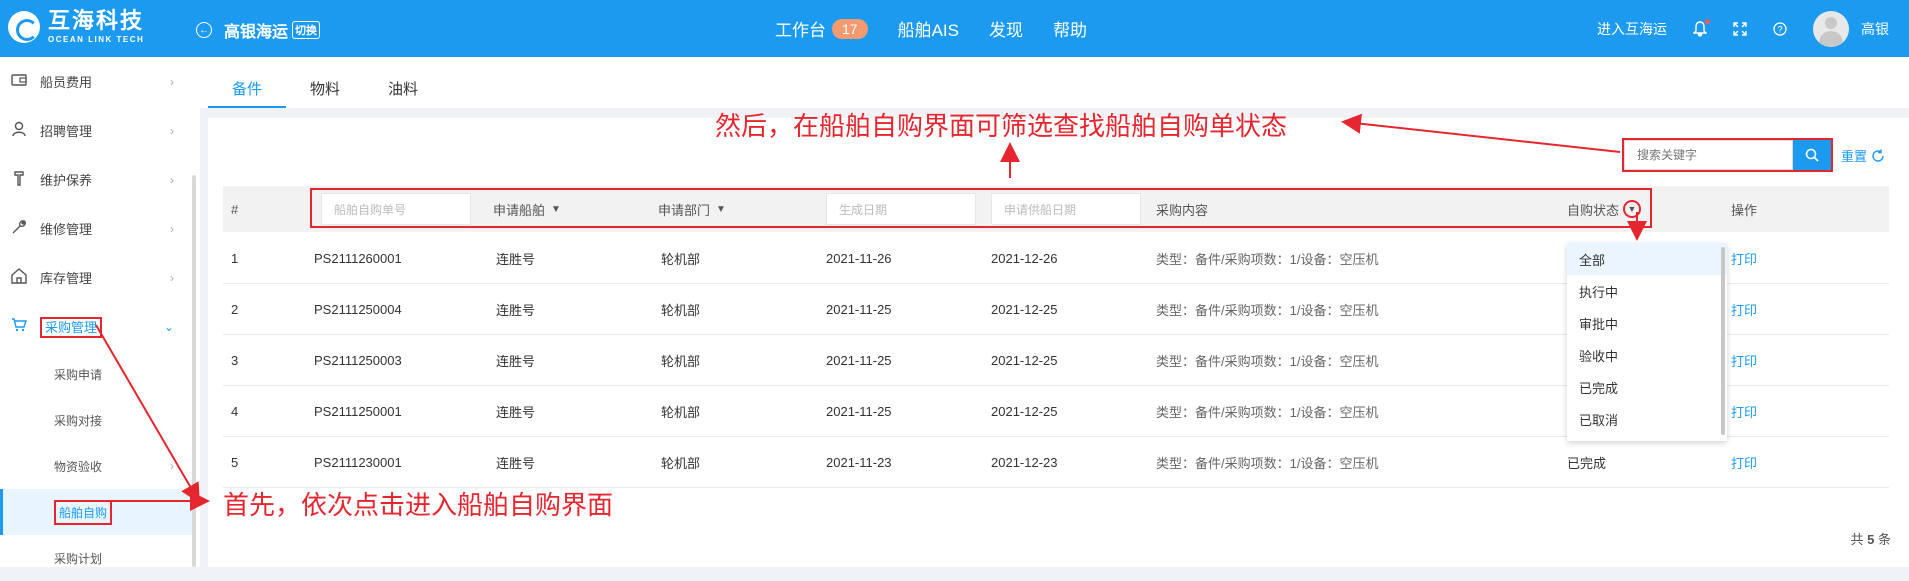  I want to click on status-option-completed: 已完成, so click(1647, 387).